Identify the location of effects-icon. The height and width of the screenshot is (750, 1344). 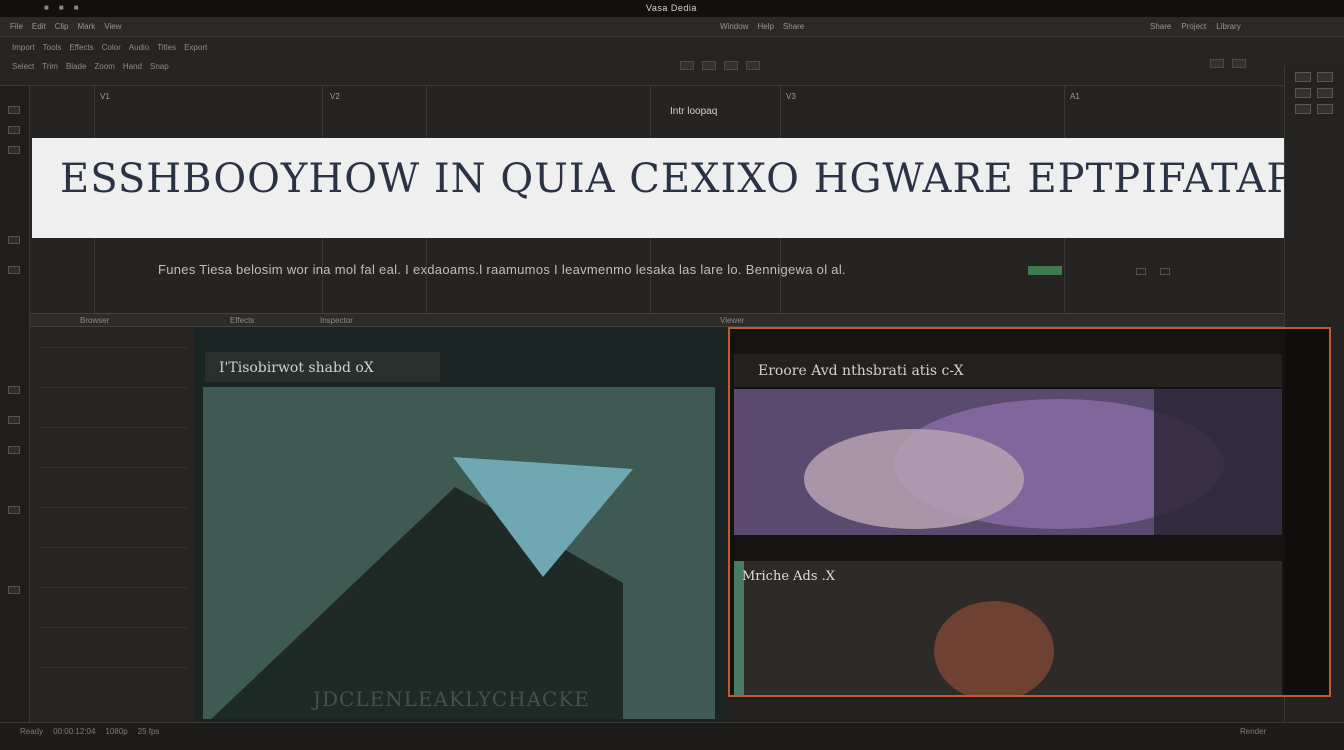
(1325, 93).